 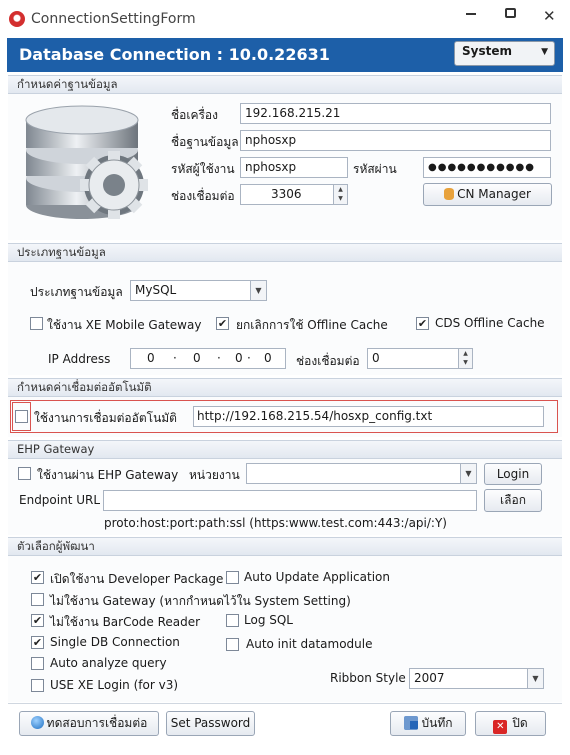 What do you see at coordinates (24, 473) in the screenshot?
I see `ehp-use-checkbox` at bounding box center [24, 473].